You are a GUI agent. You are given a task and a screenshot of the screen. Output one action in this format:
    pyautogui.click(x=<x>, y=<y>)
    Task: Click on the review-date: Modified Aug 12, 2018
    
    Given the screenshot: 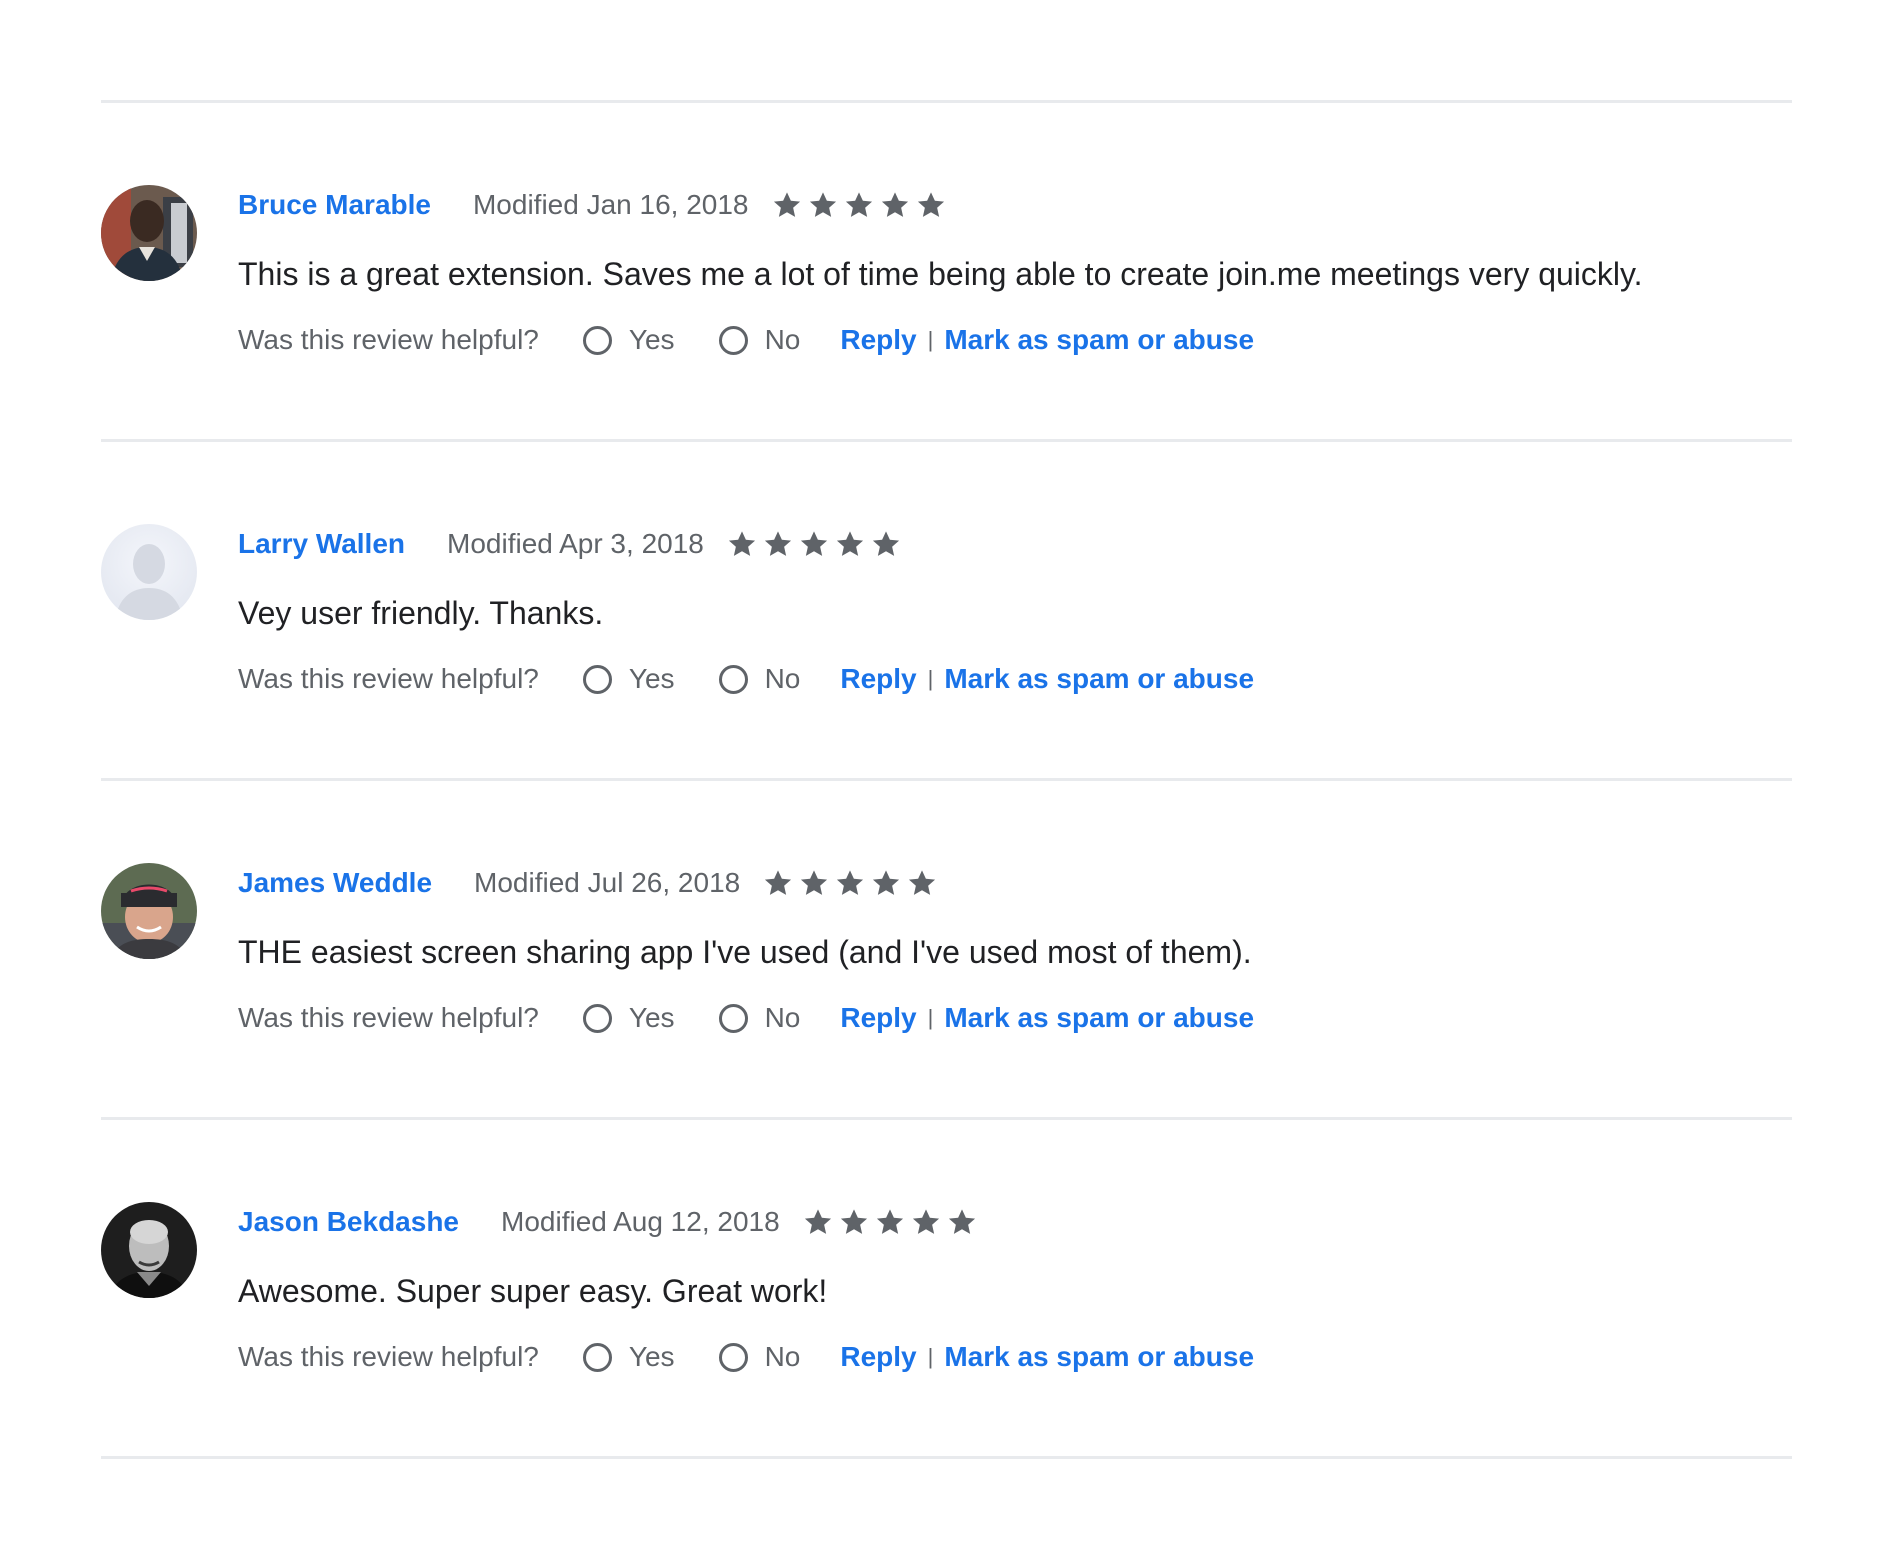 What is the action you would take?
    pyautogui.click(x=640, y=1221)
    